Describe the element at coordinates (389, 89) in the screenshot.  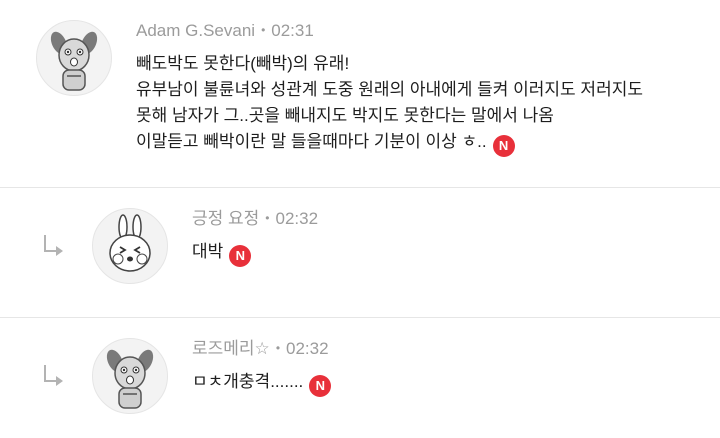
I see `comment-text-line: 유부남이 불륜녀와 성관계 도중 원래의 아내에게 들켜 이러지도 저러지도` at that location.